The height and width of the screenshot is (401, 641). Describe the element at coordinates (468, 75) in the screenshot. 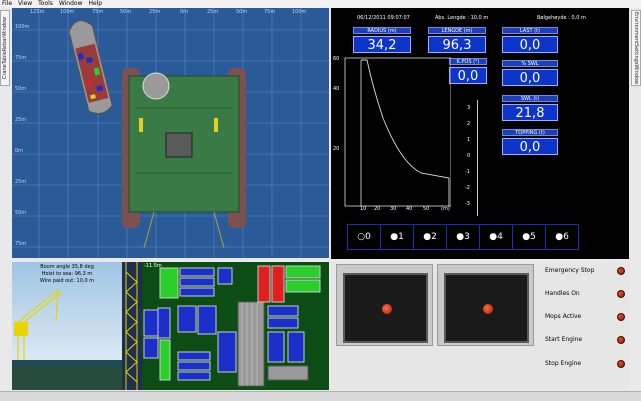

I see `kpos-value: 0,0` at that location.